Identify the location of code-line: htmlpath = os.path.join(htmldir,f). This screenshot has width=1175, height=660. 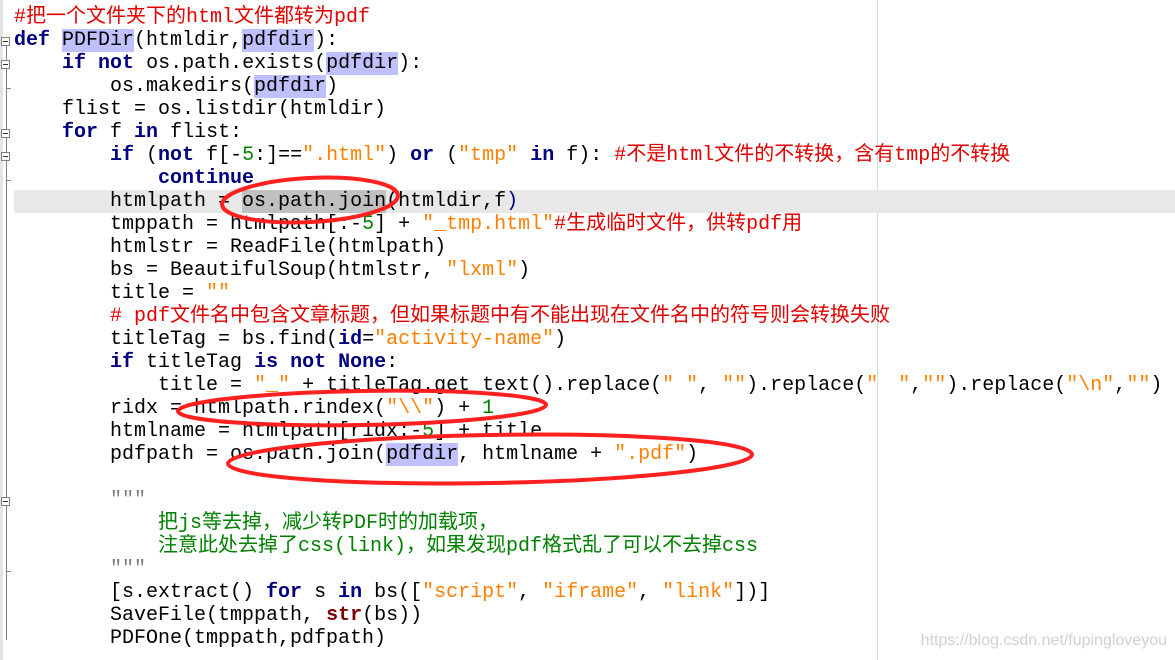
(594, 201).